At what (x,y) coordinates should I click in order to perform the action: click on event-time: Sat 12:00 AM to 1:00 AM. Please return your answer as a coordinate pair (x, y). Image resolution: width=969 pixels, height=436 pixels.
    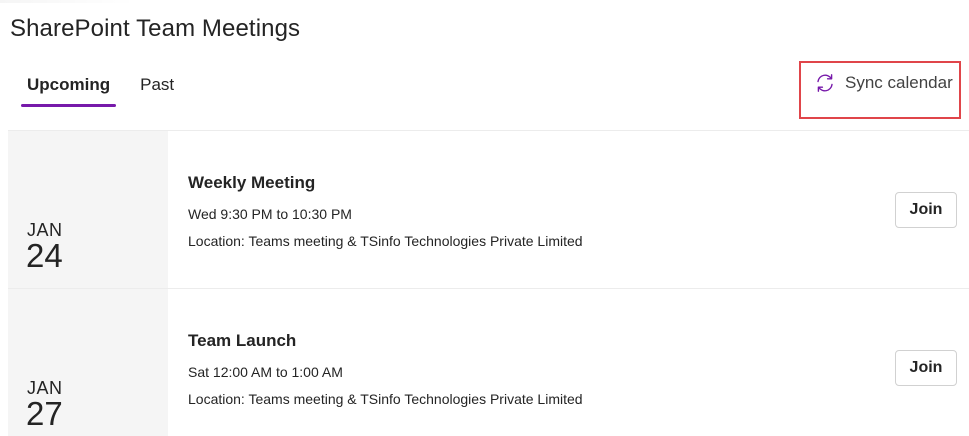
    Looking at the image, I should click on (265, 372).